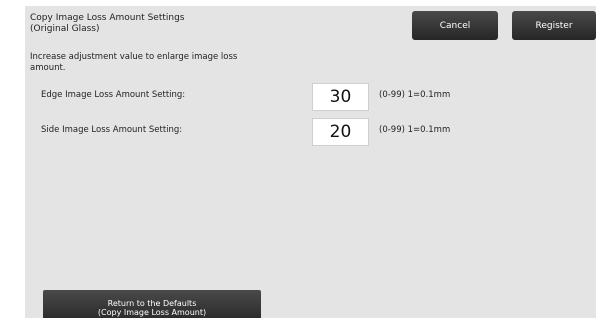  Describe the element at coordinates (113, 95) in the screenshot. I see `edge-loss-label: Edge Image Loss Amount Setting:` at that location.